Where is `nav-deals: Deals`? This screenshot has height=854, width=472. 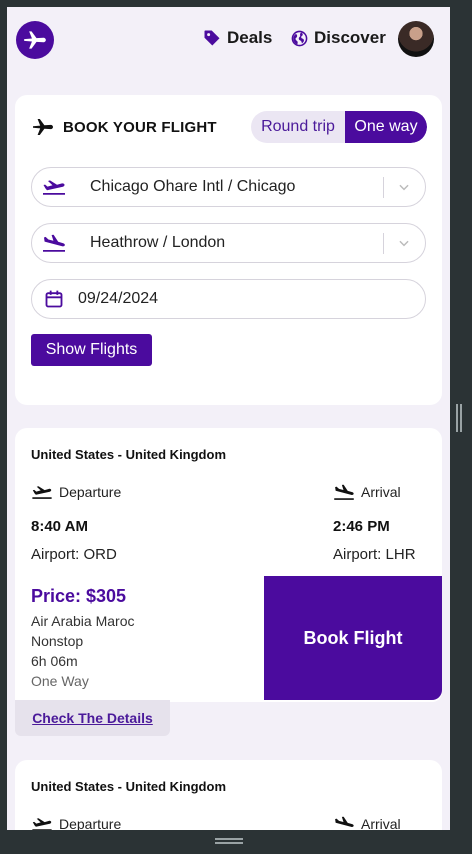 nav-deals: Deals is located at coordinates (237, 38).